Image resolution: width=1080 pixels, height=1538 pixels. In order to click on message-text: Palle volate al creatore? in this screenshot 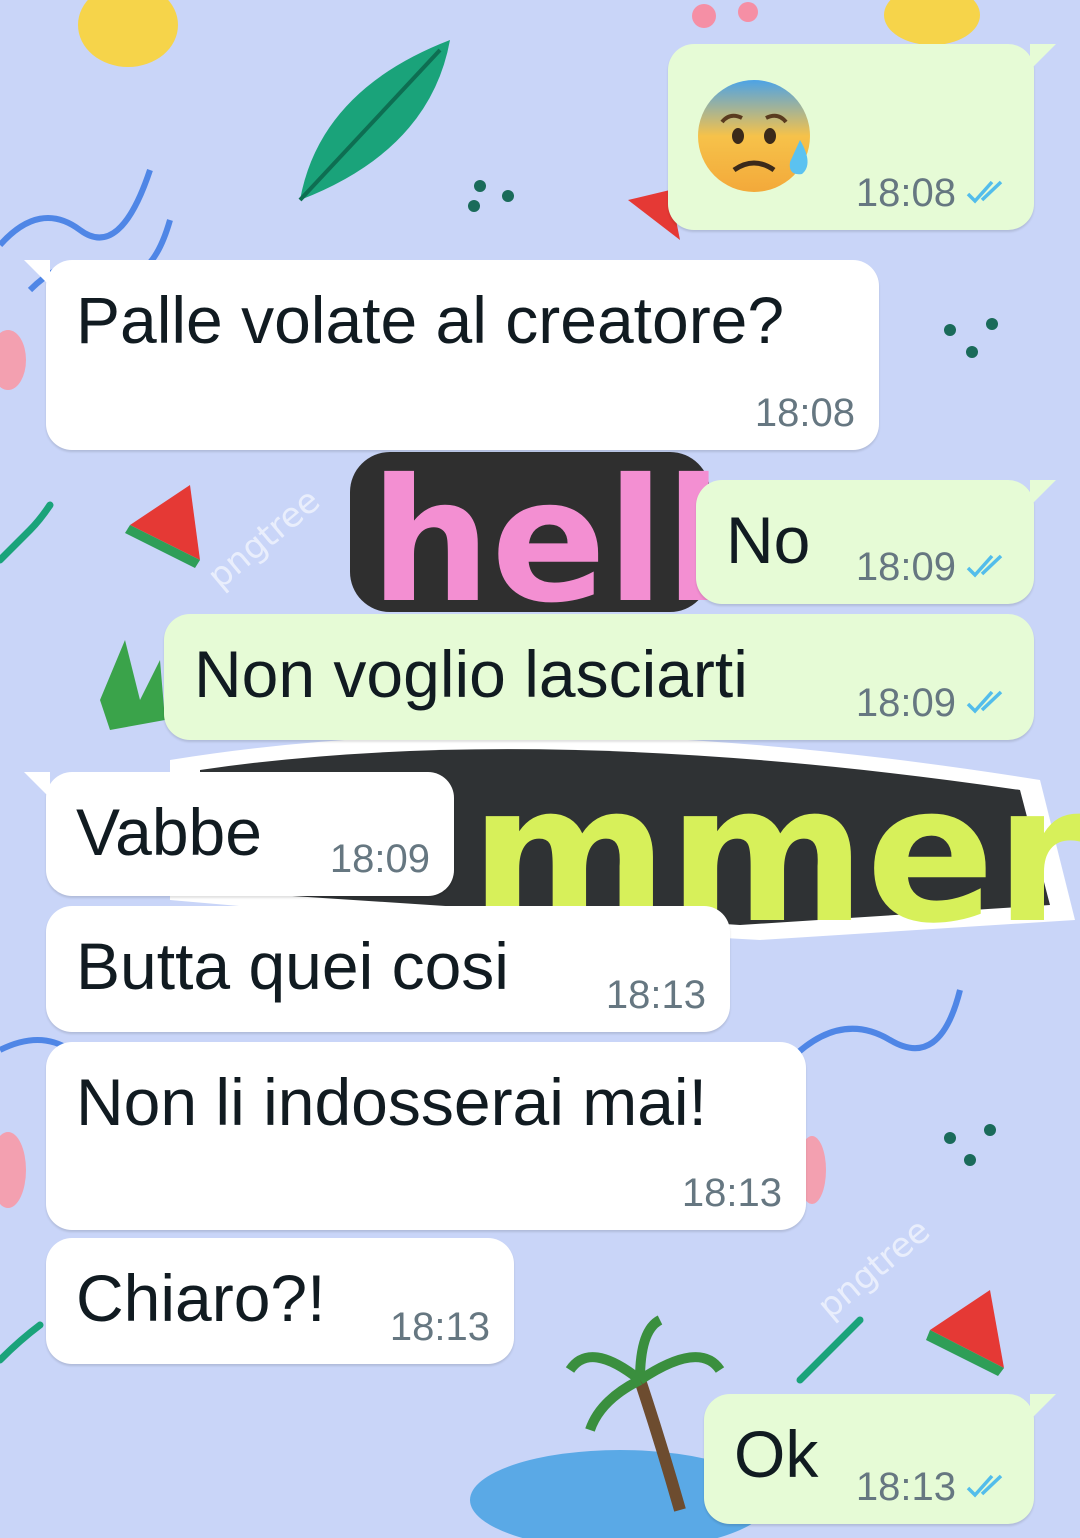, I will do `click(430, 320)`.